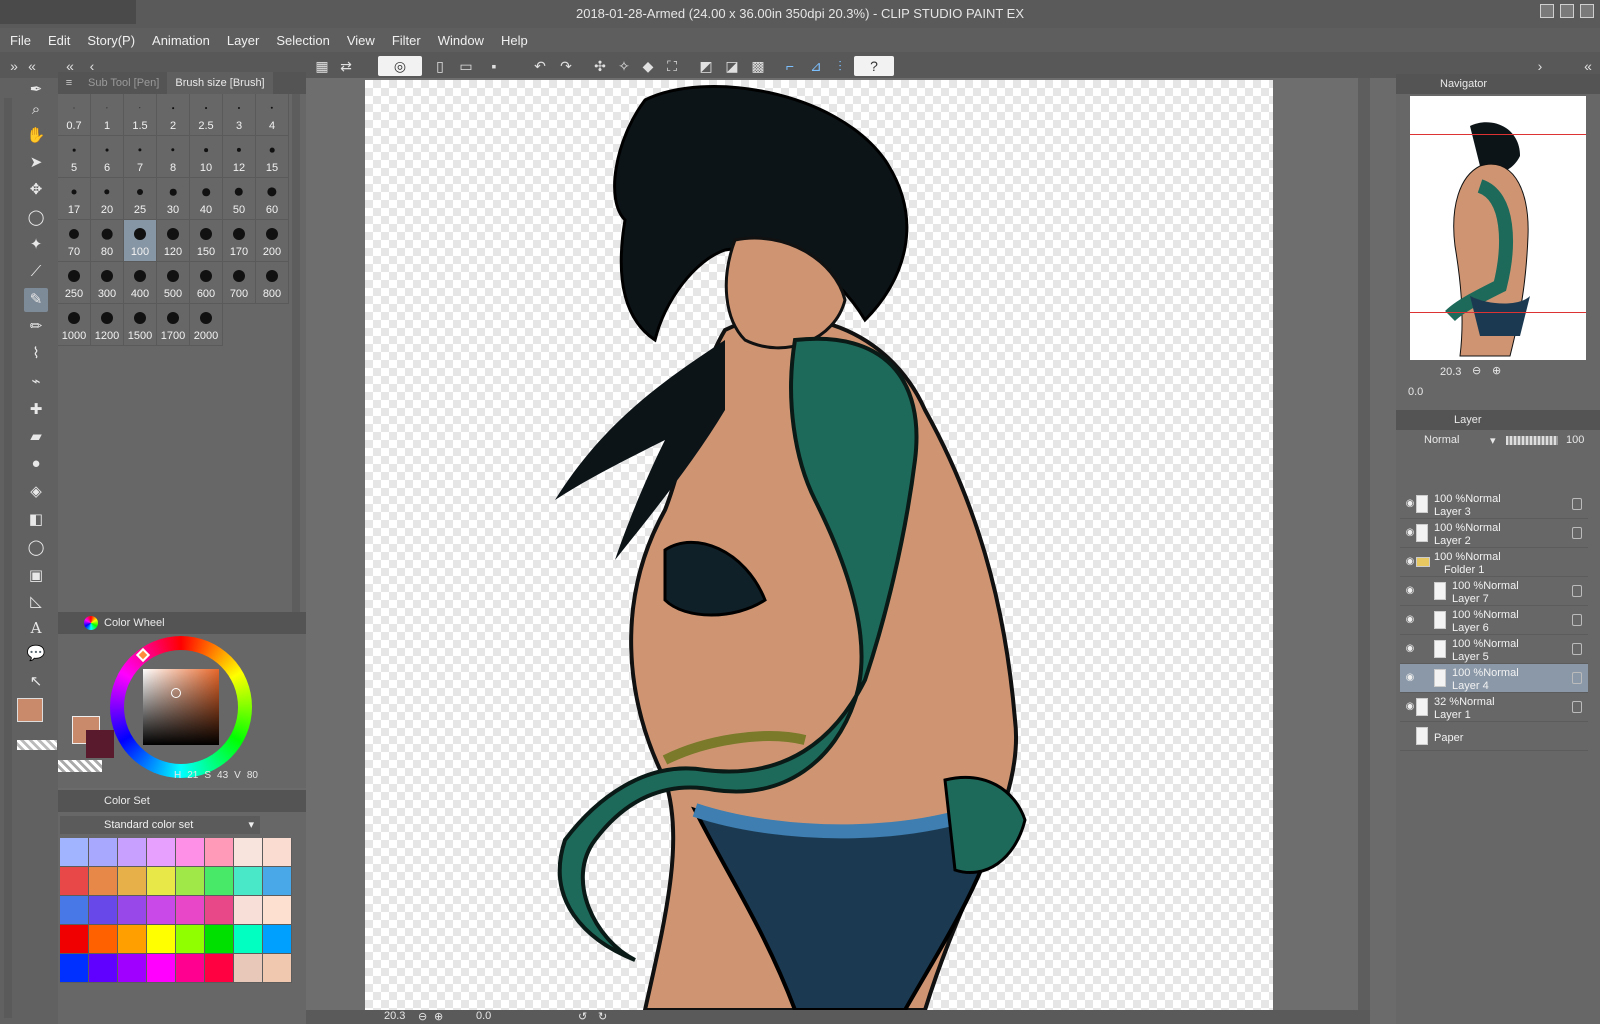 The image size is (1600, 1024). I want to click on status-rotation: 0.0, so click(483, 1016).